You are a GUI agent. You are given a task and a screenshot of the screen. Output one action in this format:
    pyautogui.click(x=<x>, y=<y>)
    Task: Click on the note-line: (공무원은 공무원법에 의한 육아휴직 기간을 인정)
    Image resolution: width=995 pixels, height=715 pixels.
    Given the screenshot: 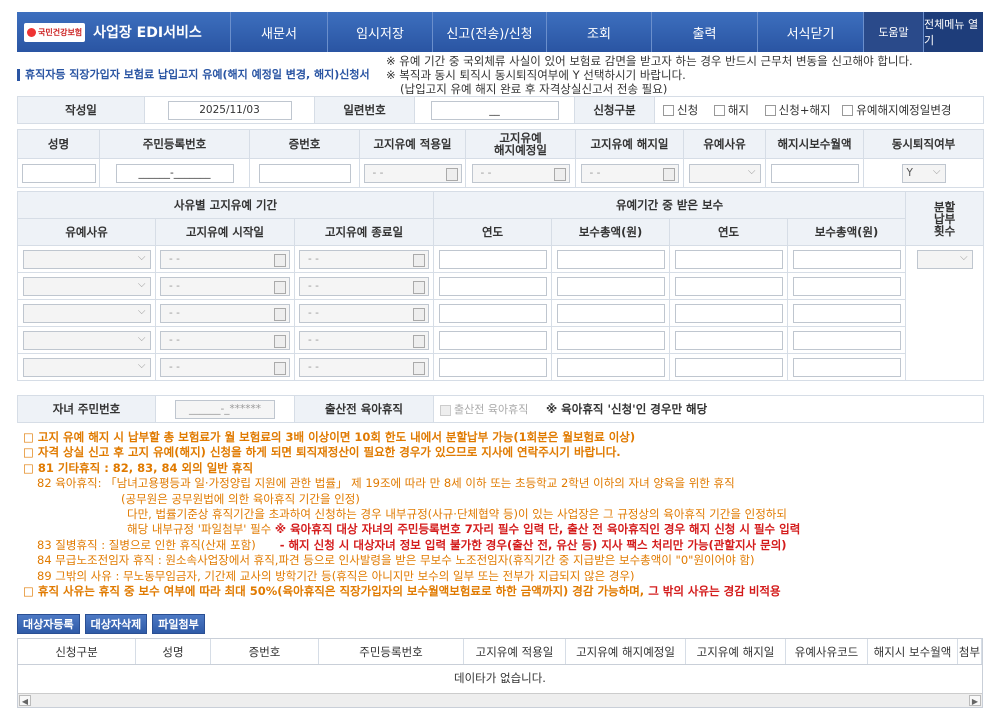 What is the action you would take?
    pyautogui.click(x=240, y=498)
    